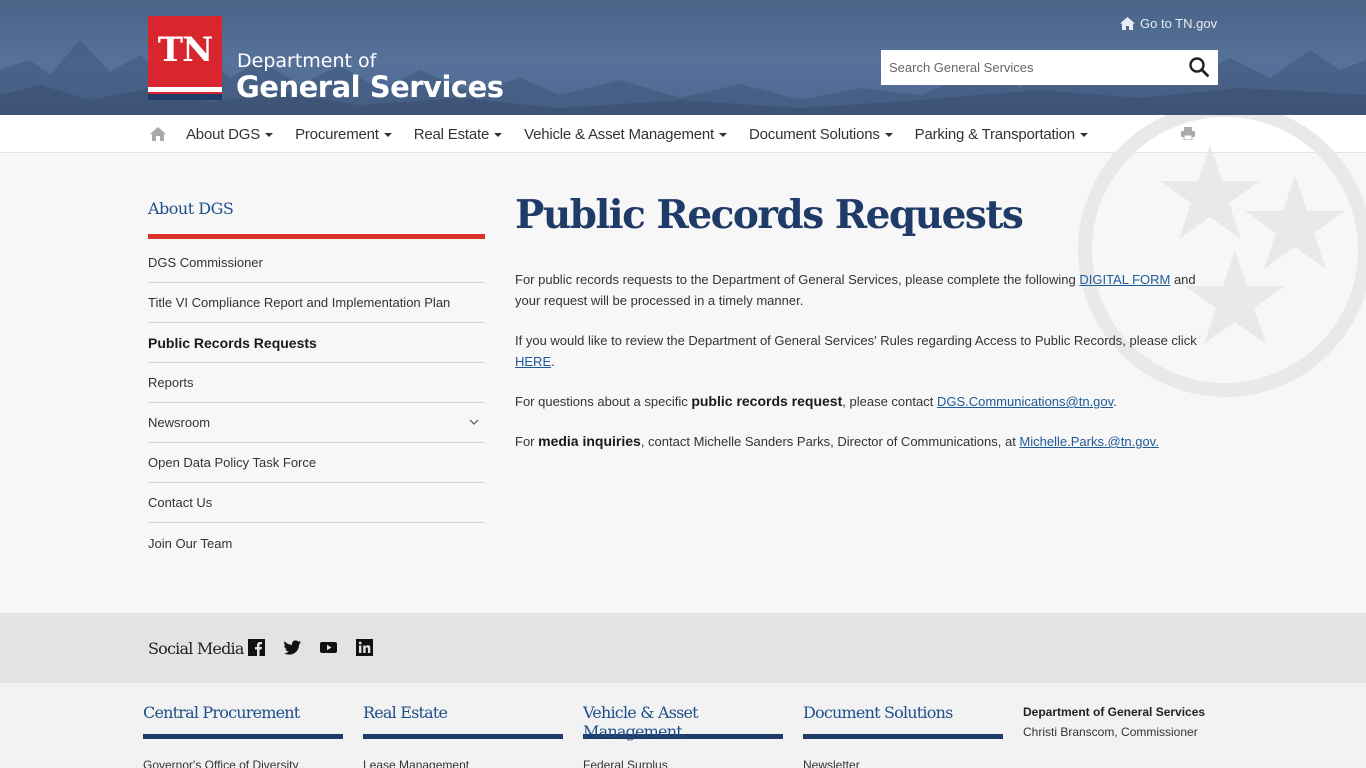  I want to click on sidebar-item-label: Contact Us, so click(180, 502).